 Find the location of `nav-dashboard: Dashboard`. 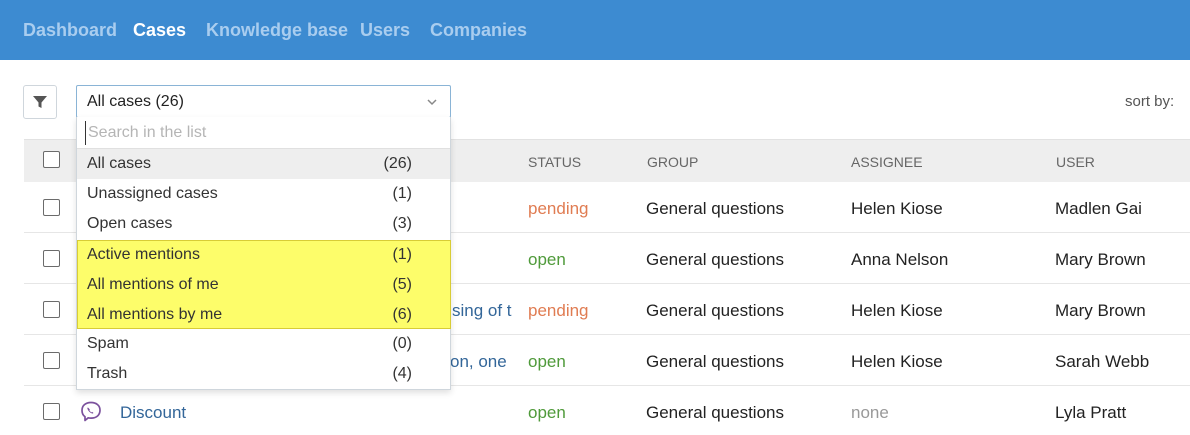

nav-dashboard: Dashboard is located at coordinates (70, 30).